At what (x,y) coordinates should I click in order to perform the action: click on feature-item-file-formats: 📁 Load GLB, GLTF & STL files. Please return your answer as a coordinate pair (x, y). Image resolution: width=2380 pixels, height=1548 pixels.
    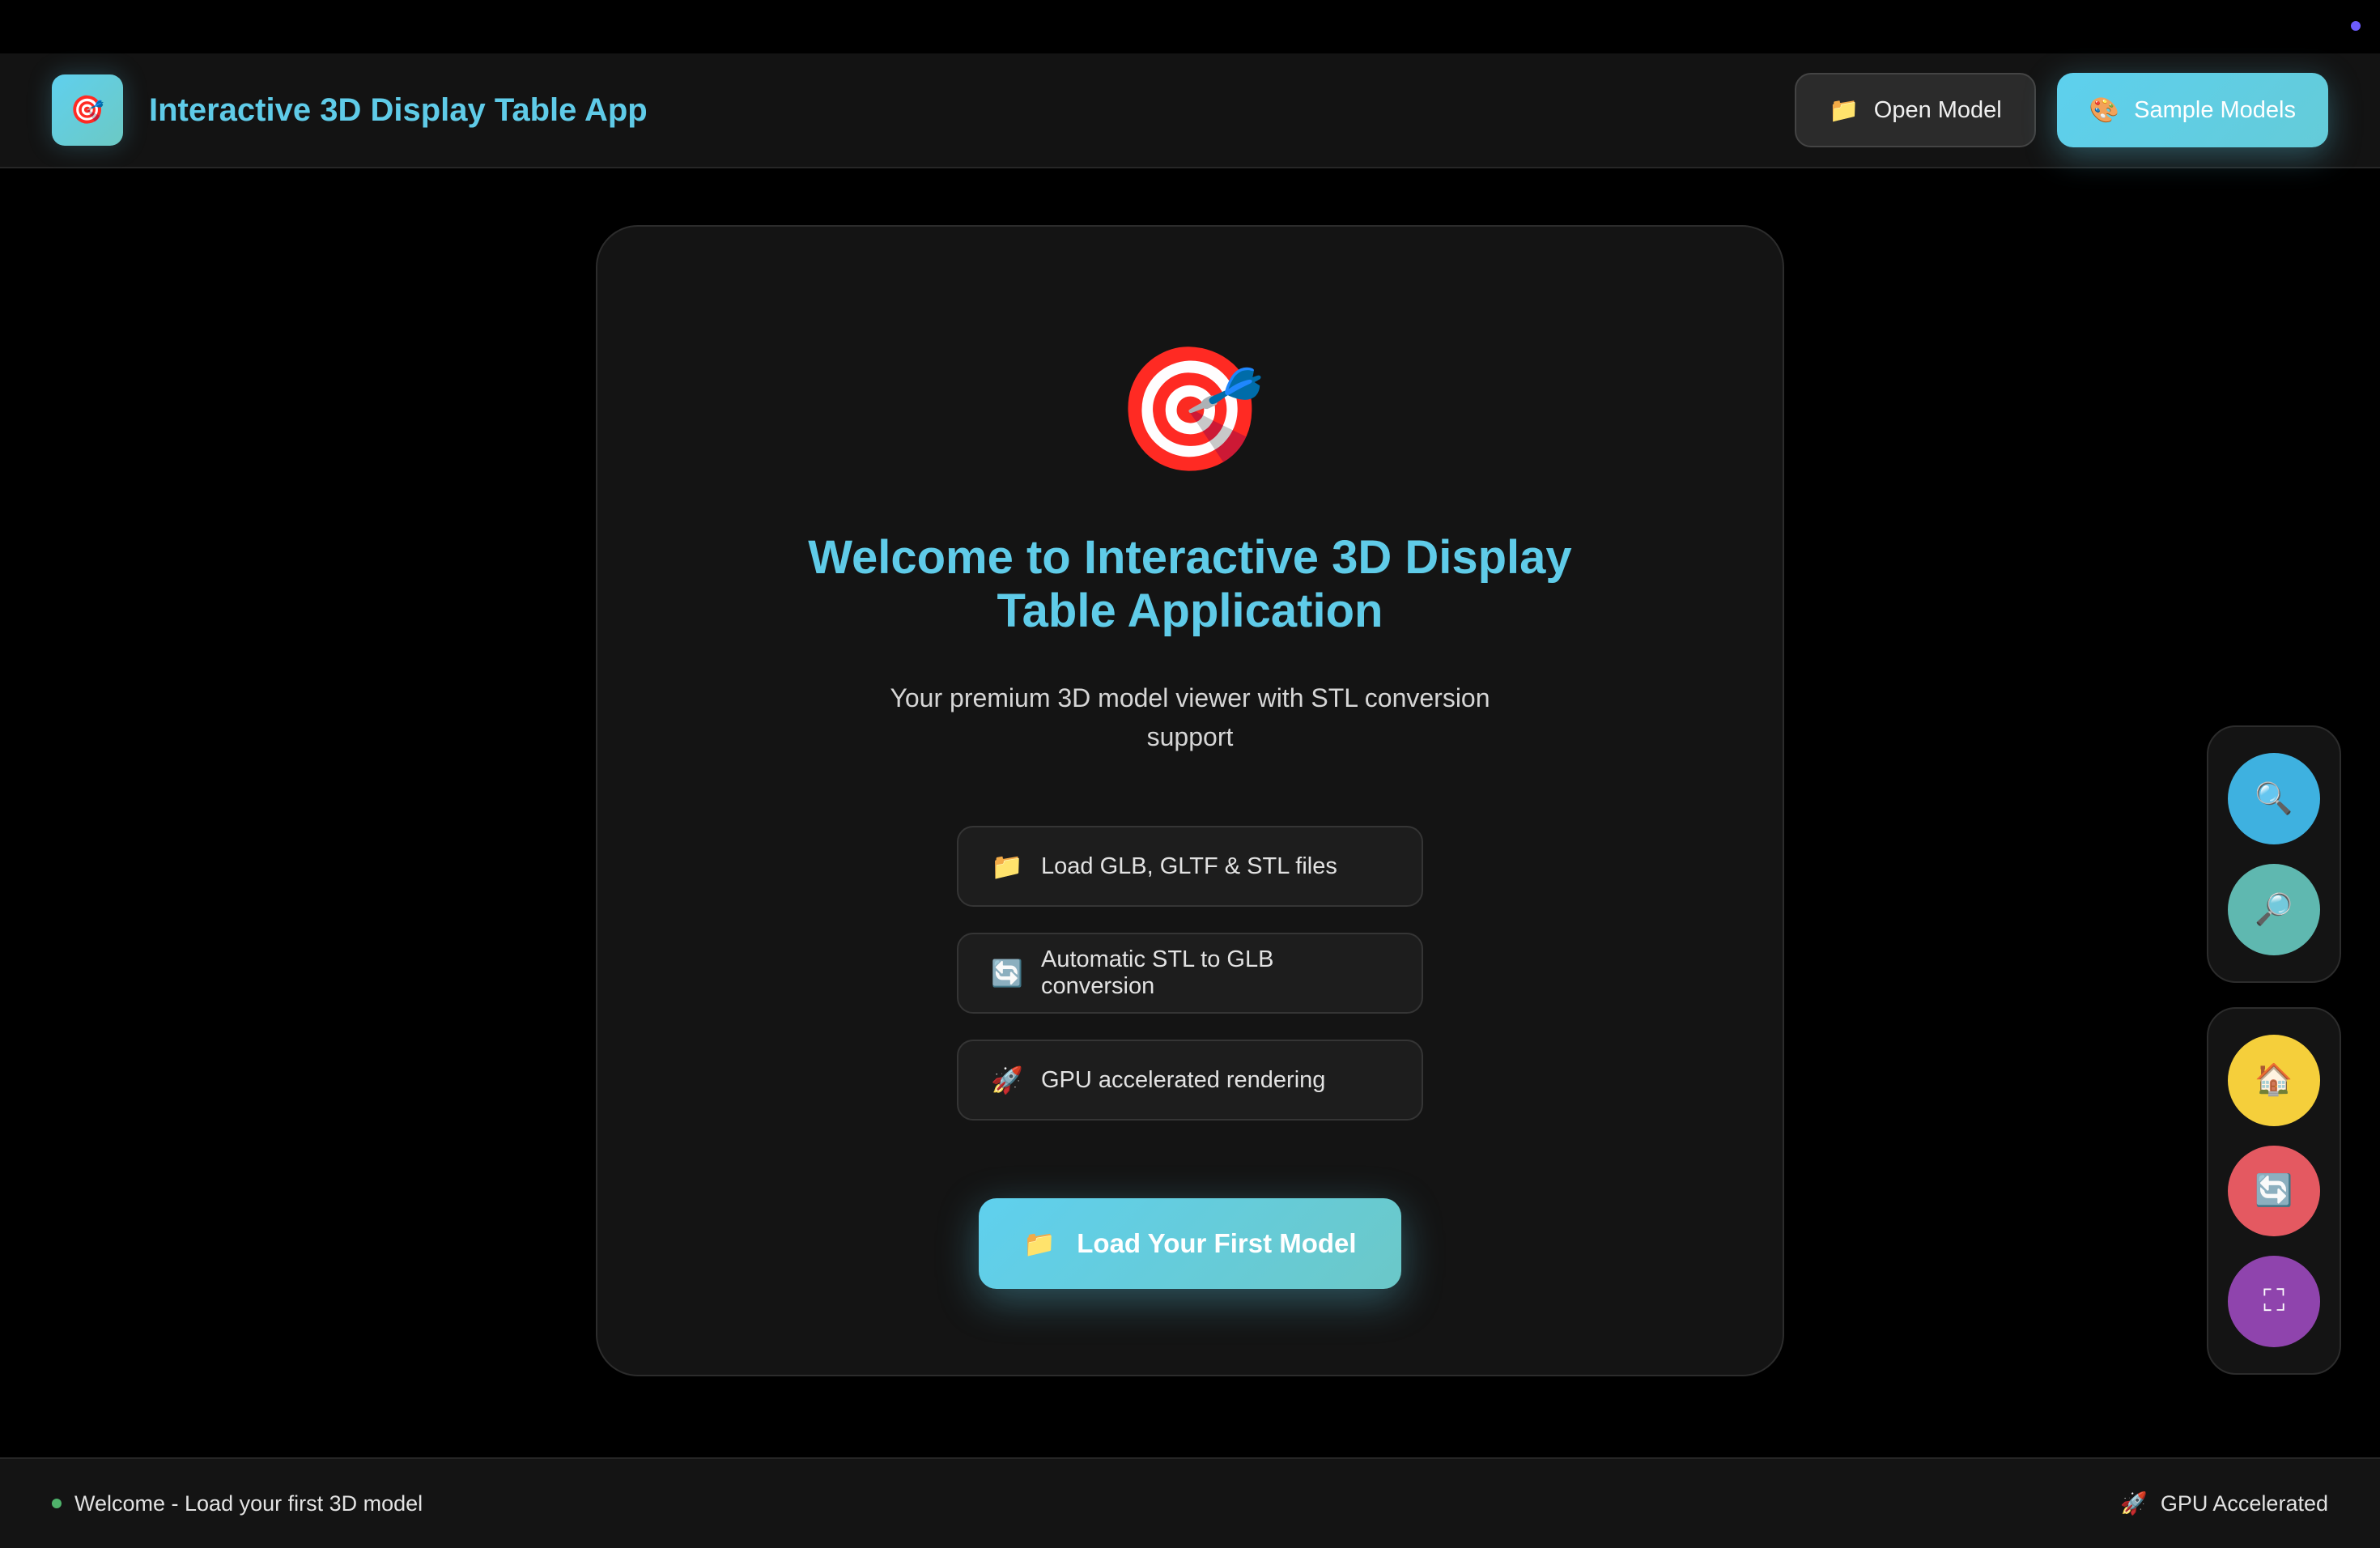
    Looking at the image, I should click on (1190, 866).